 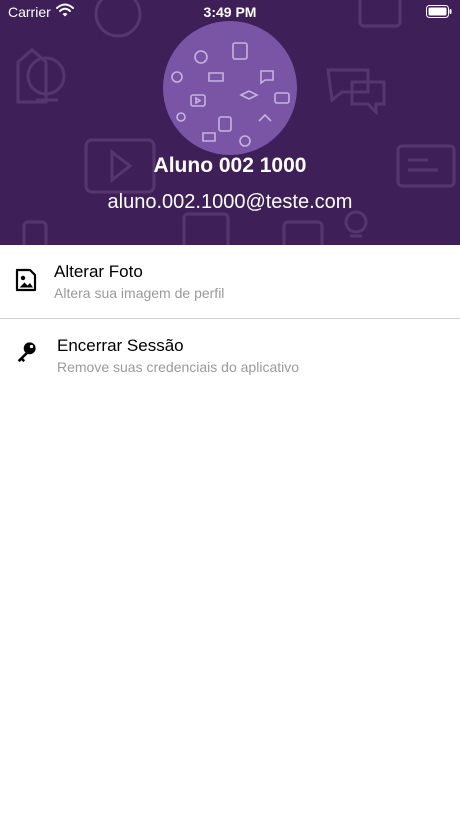 I want to click on key-icon, so click(x=26, y=352).